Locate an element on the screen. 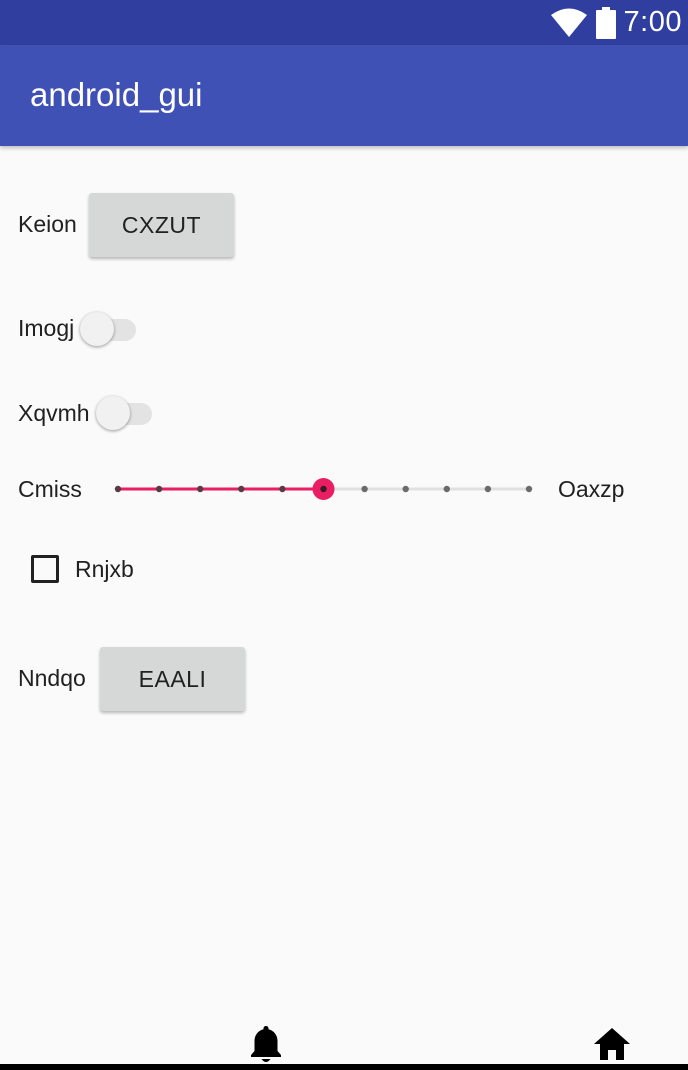 The image size is (688, 1070). checkbox-box is located at coordinates (45, 569).